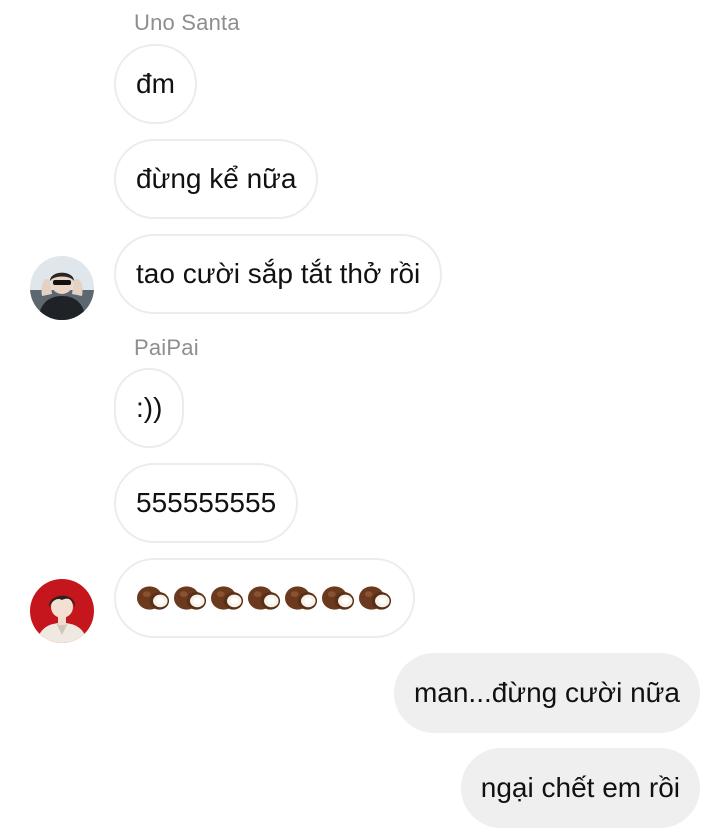 The height and width of the screenshot is (828, 720). I want to click on incoming-message: :)), so click(149, 408).